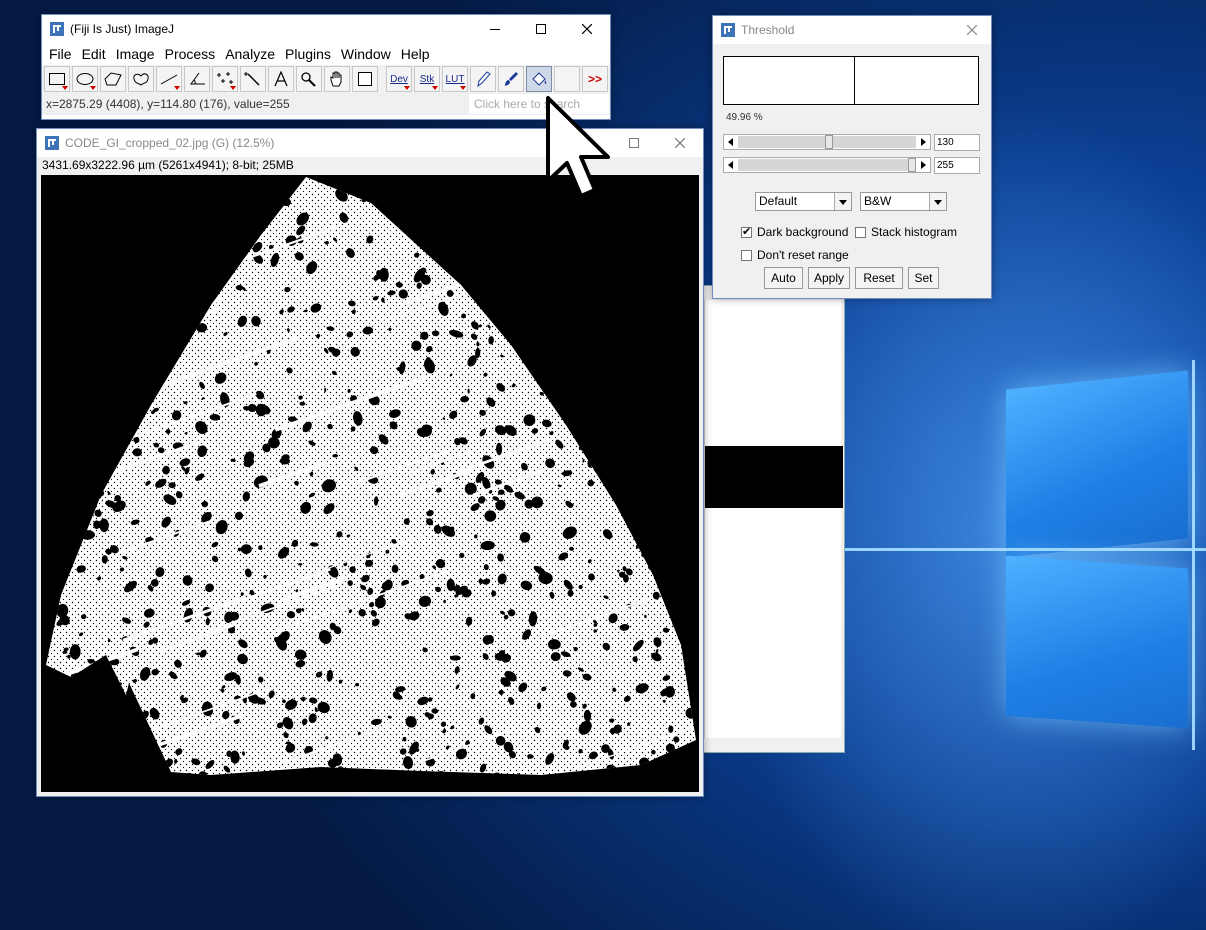  Describe the element at coordinates (252, 54) in the screenshot. I see `menu-analyze: Analyze` at that location.